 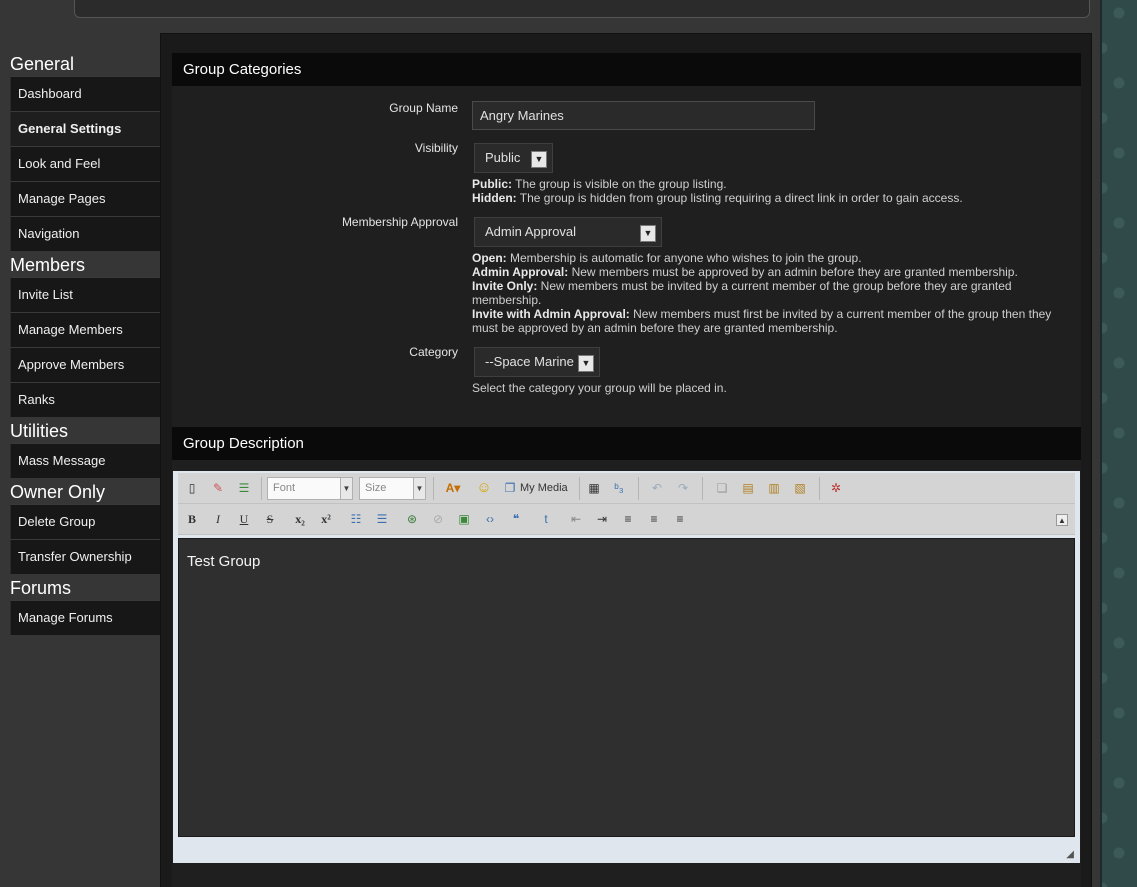 What do you see at coordinates (800, 488) in the screenshot?
I see `paste-word-icon: ▧` at bounding box center [800, 488].